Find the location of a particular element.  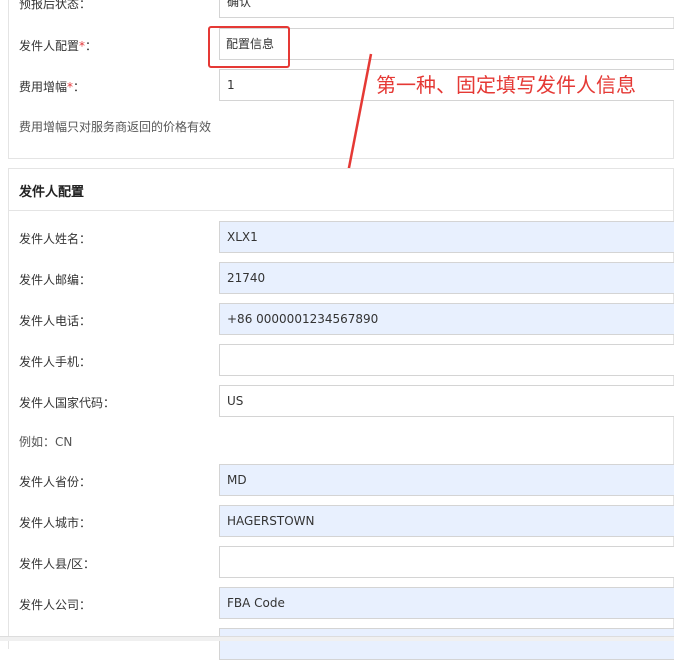

sender-zip-label: 发件人邮编： is located at coordinates (55, 280).